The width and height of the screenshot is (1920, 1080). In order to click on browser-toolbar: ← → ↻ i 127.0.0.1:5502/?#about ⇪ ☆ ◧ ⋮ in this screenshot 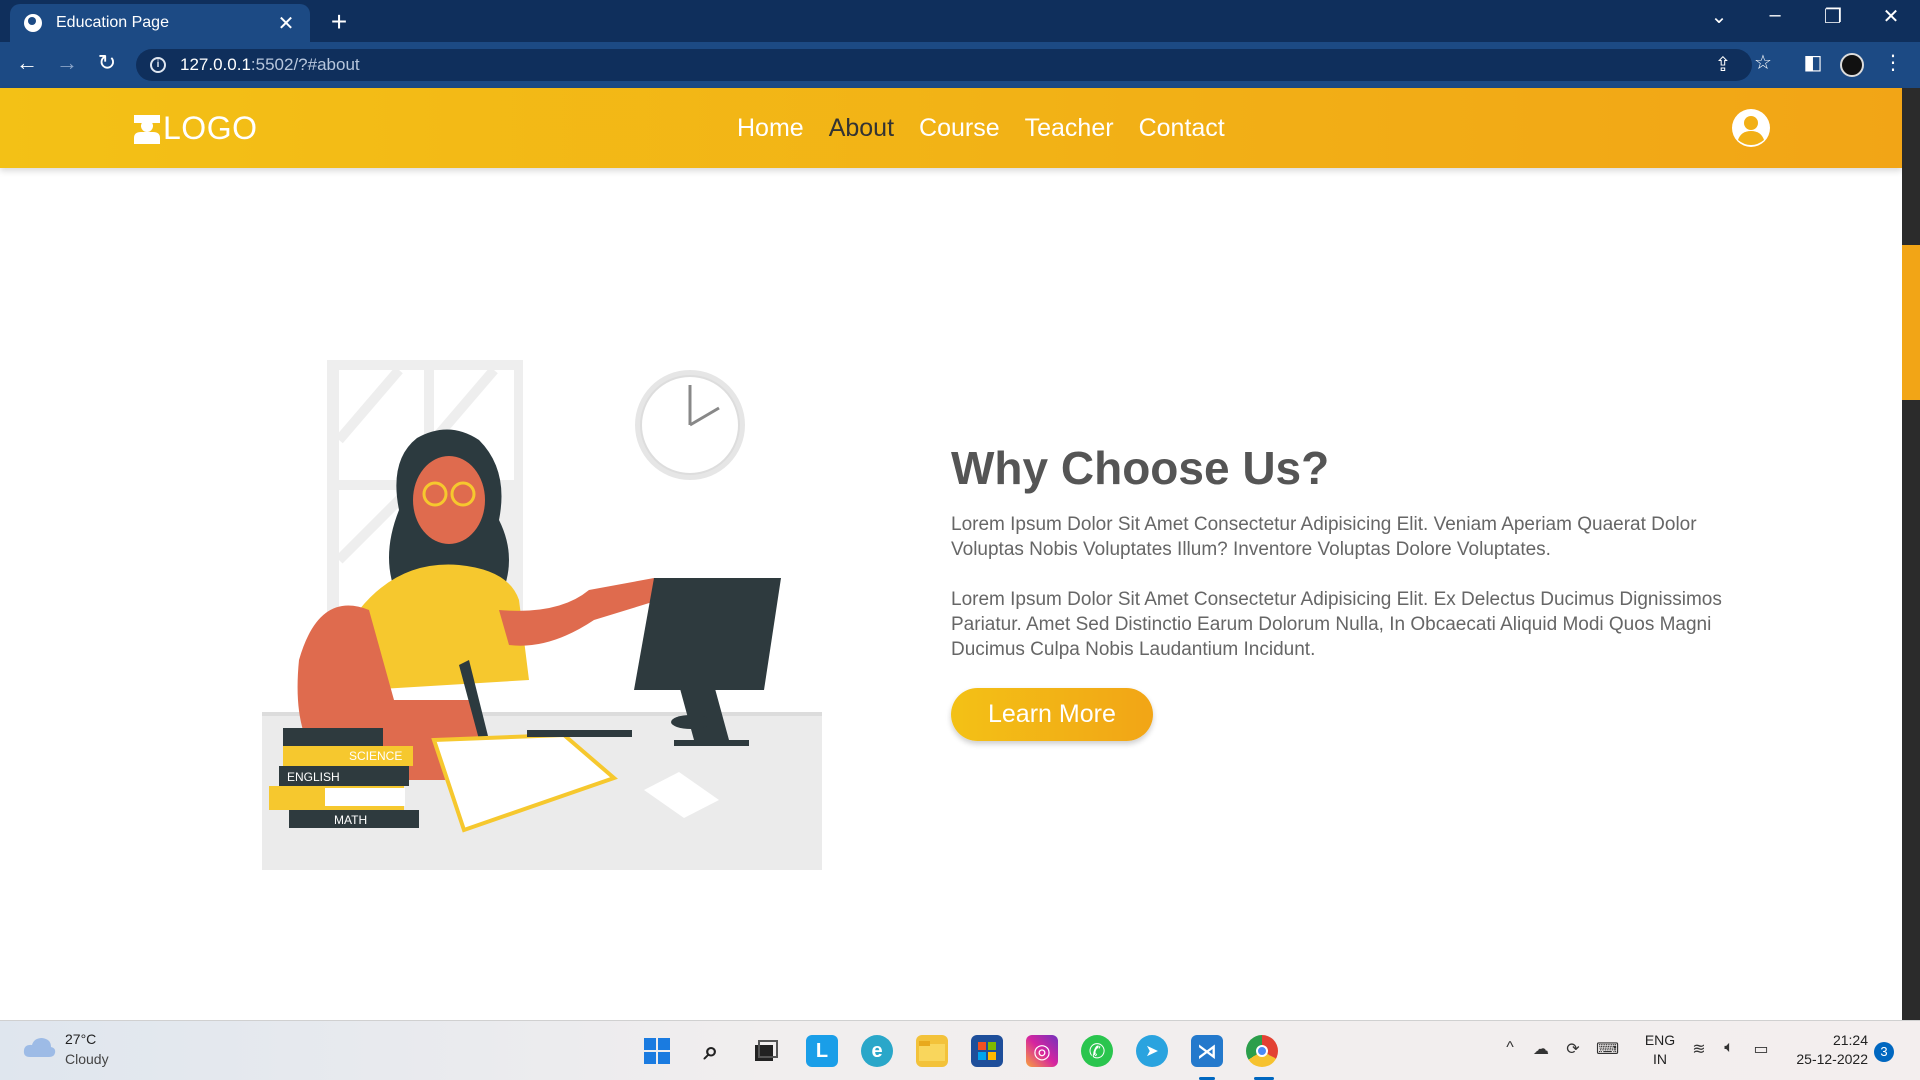, I will do `click(960, 65)`.